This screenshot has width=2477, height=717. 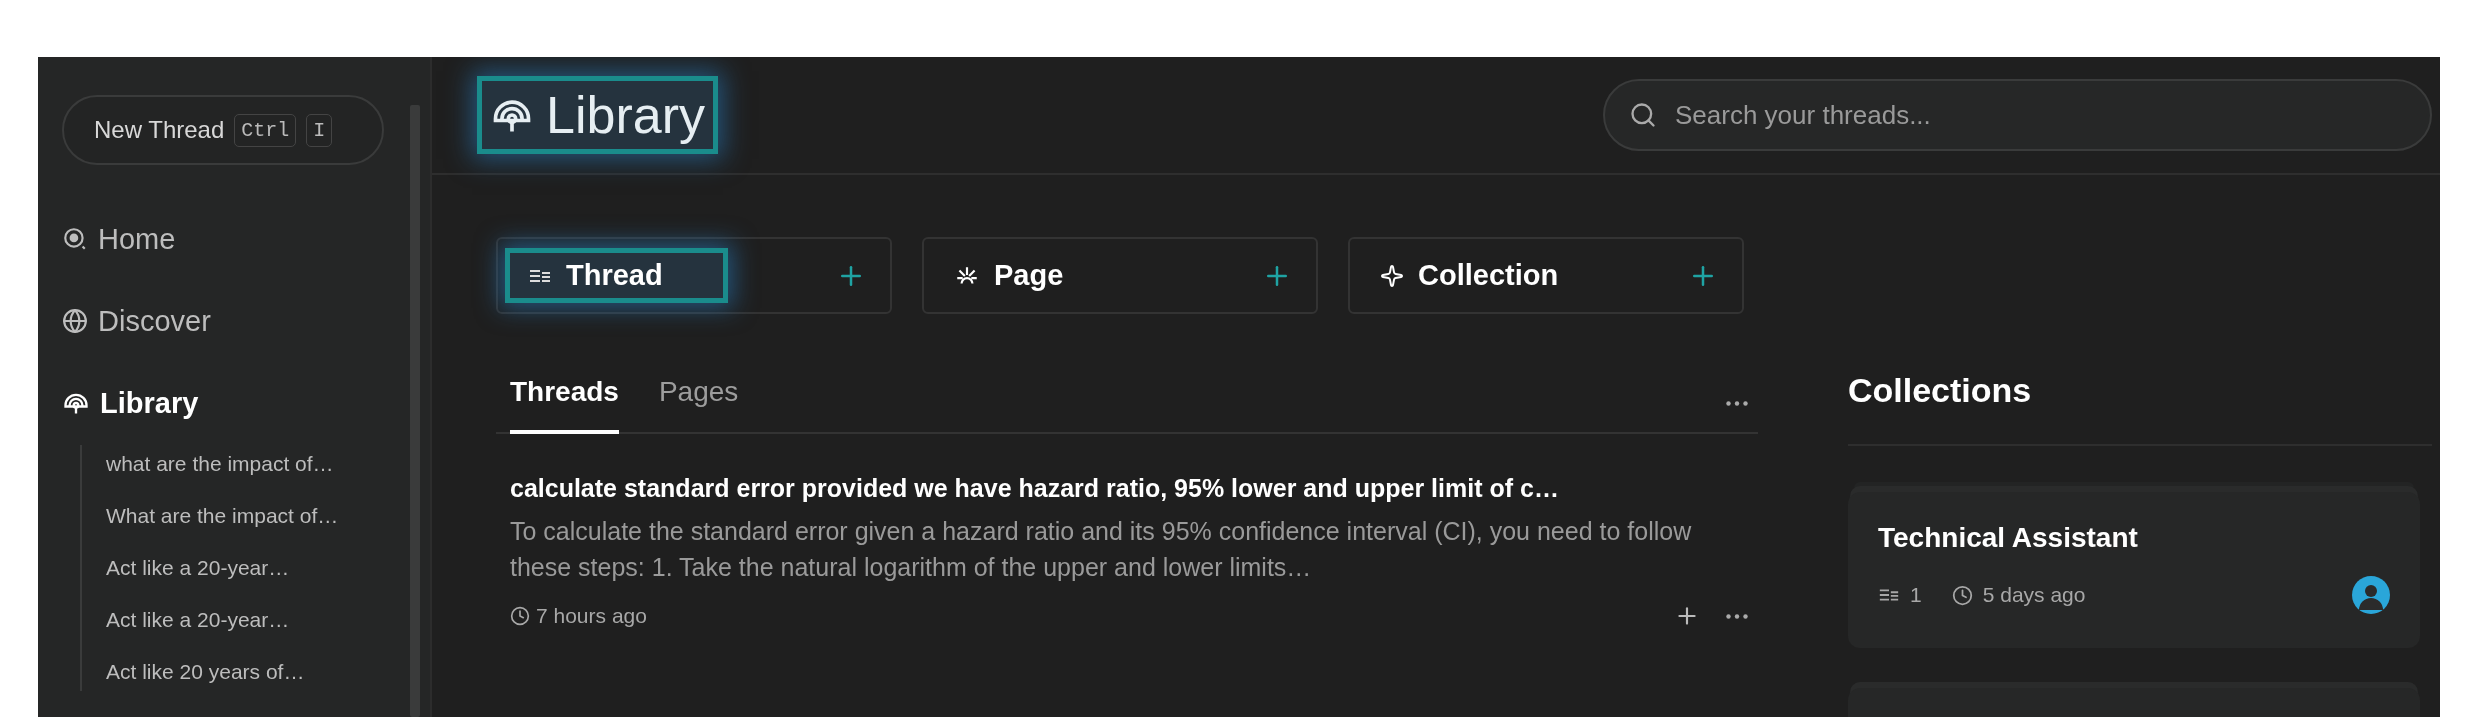 I want to click on tab: Pages, so click(x=698, y=405).